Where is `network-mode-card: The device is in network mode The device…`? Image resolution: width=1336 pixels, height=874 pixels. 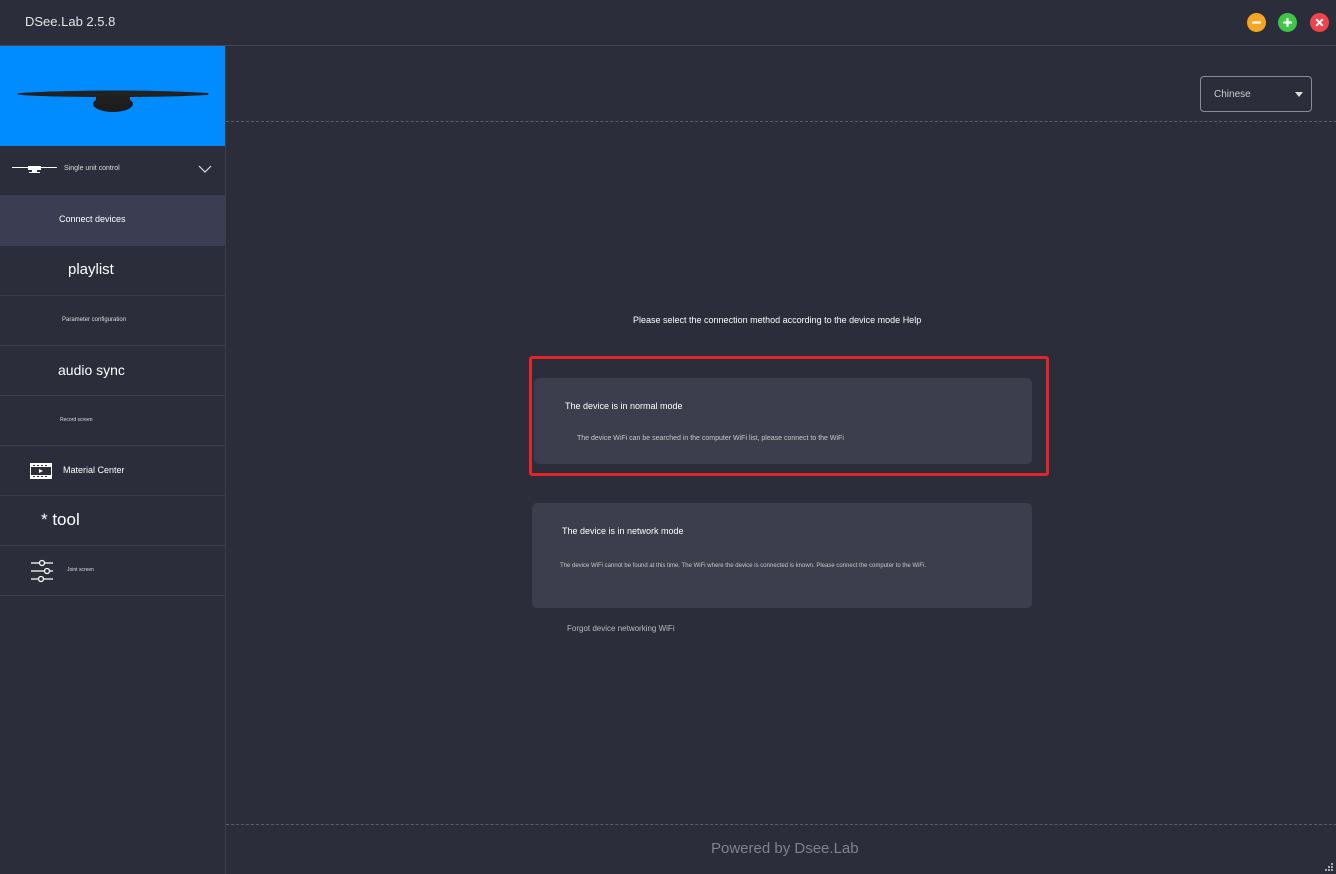
network-mode-card: The device is in network mode The device… is located at coordinates (782, 555).